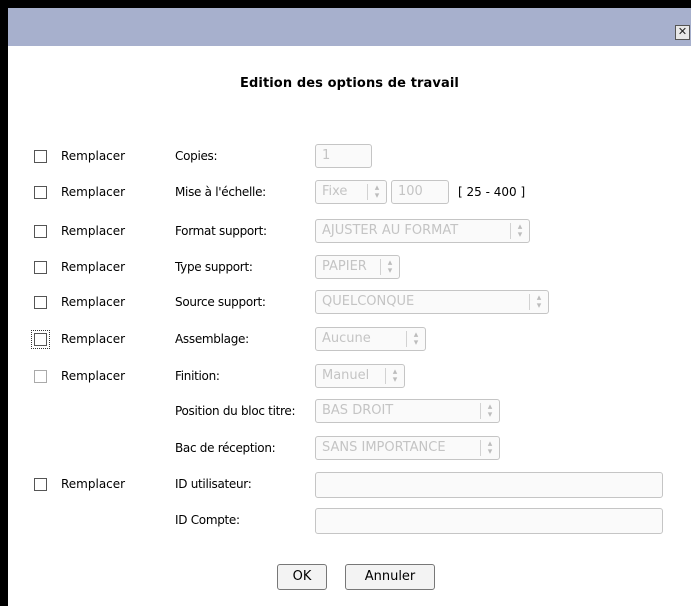 This screenshot has height=606, width=691. I want to click on row-output-tray: Bac de réception: SANS IMPORTANCE ▴ ▾, so click(349, 448).